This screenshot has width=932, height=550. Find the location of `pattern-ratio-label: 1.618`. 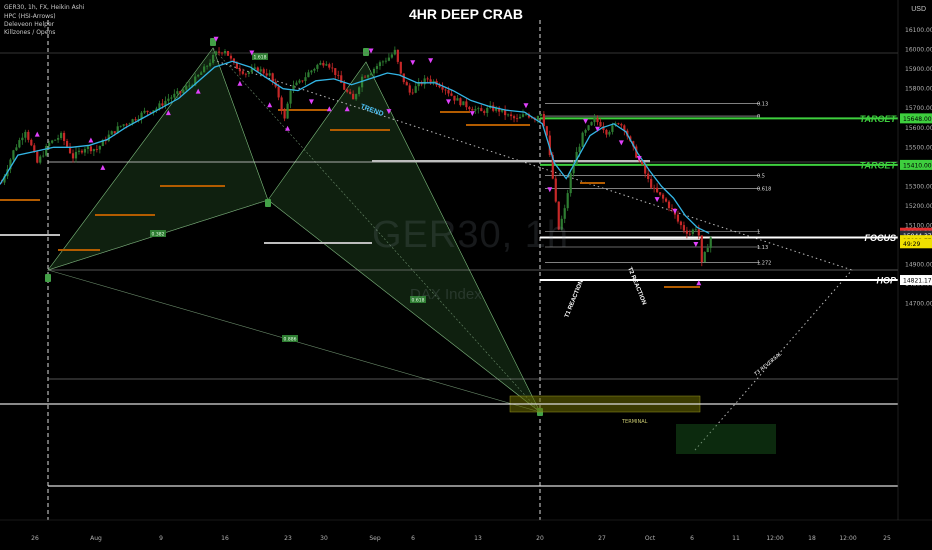

pattern-ratio-label: 1.618 is located at coordinates (260, 58).